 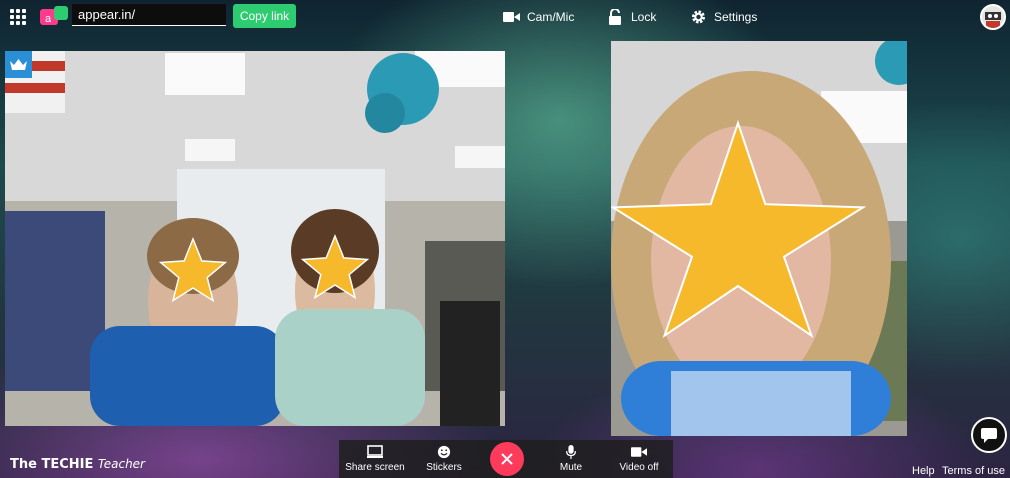 I want to click on stickers-label: Stickers, so click(x=444, y=467).